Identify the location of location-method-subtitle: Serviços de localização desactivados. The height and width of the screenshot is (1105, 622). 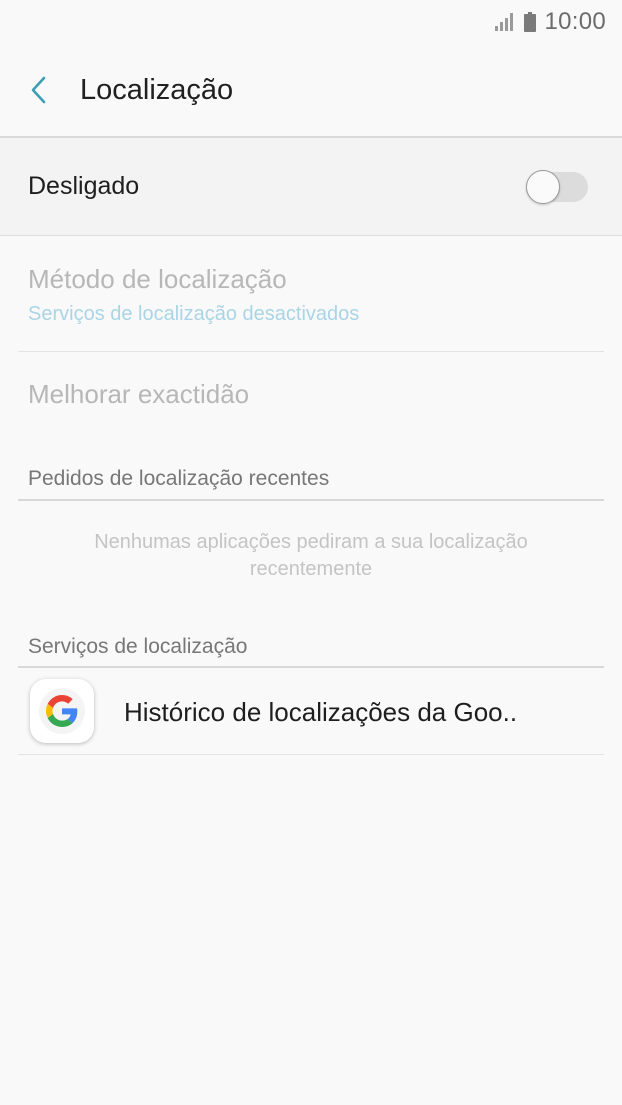
(194, 314).